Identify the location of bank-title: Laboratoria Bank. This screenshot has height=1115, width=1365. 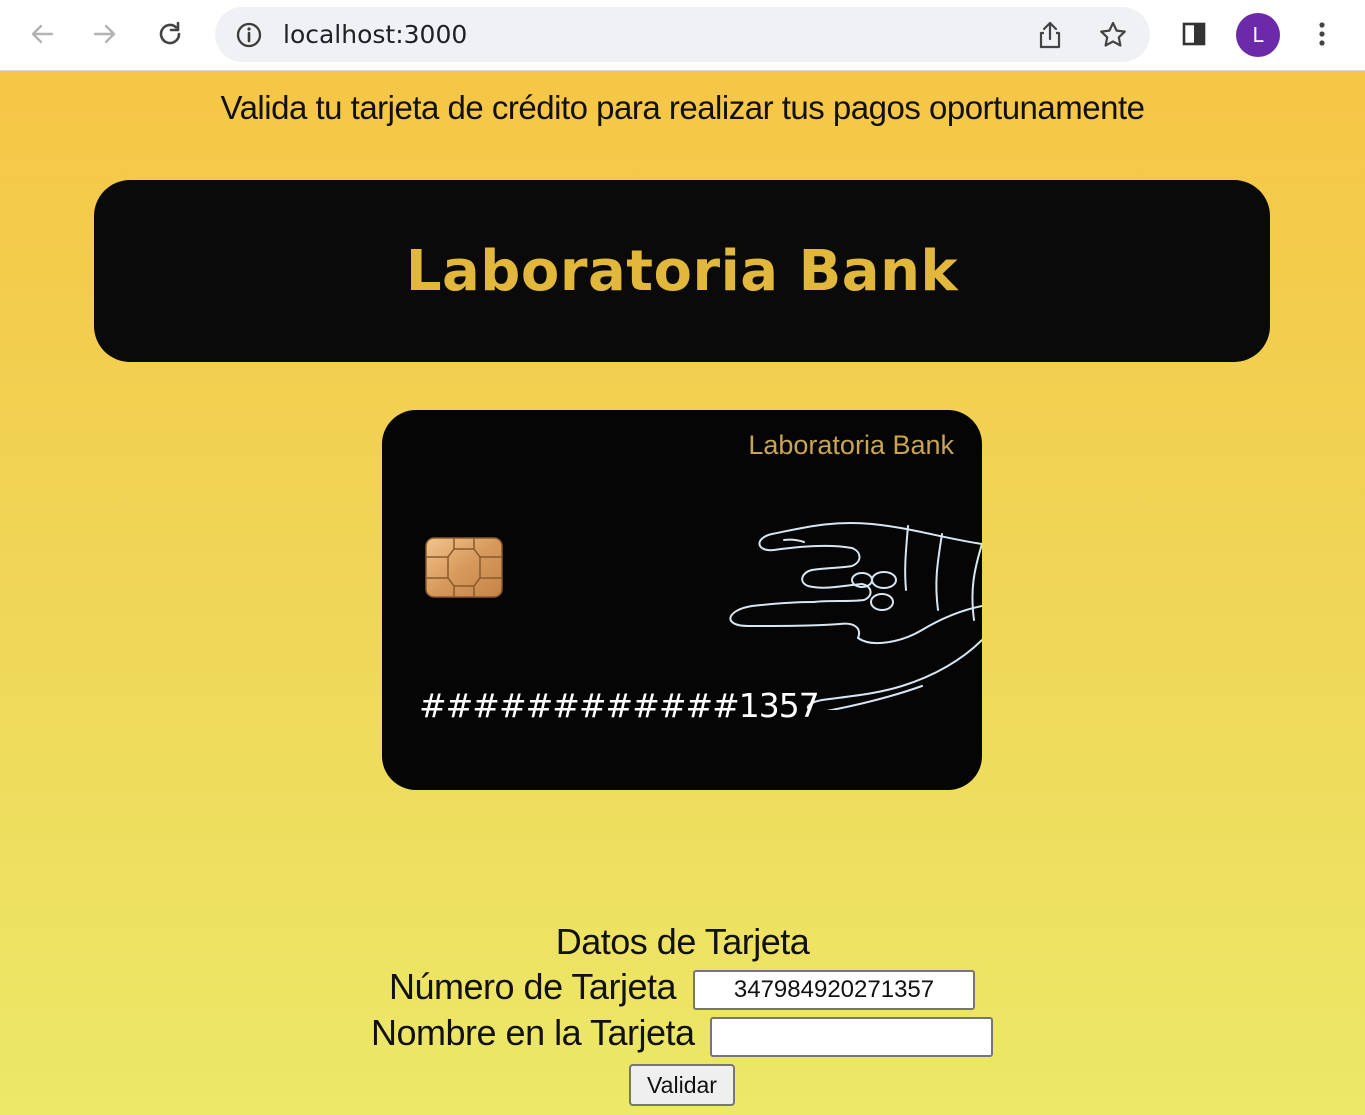
(682, 271).